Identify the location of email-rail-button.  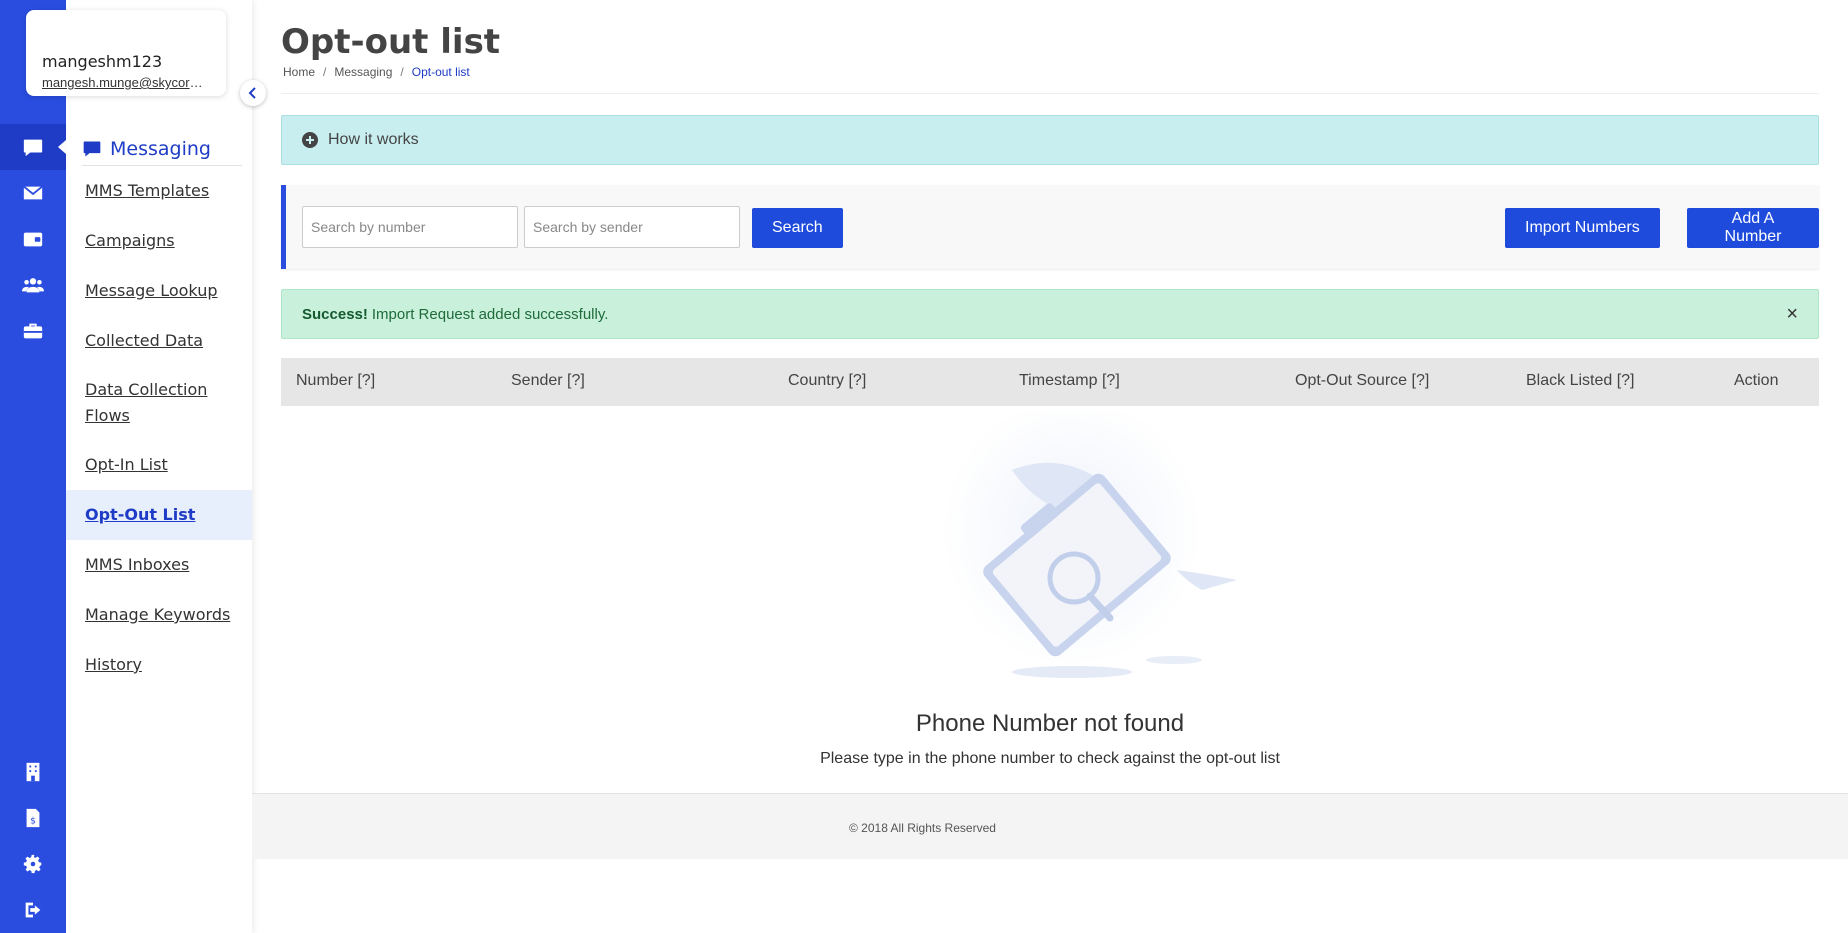
(33, 193).